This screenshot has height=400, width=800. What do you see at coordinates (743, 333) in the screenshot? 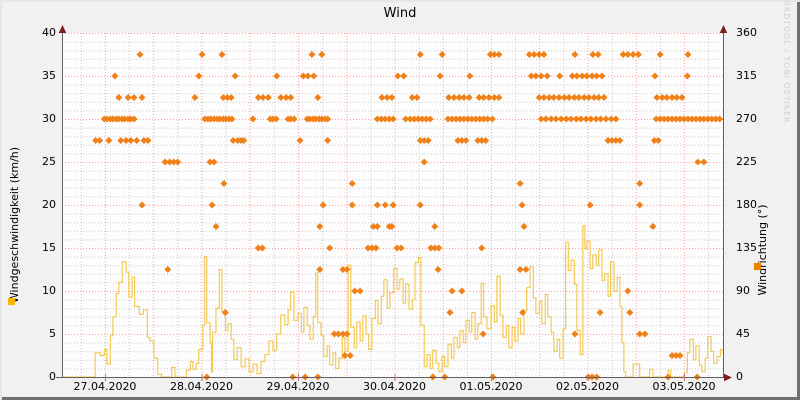
I see `right-axis-tick-label: 45` at bounding box center [743, 333].